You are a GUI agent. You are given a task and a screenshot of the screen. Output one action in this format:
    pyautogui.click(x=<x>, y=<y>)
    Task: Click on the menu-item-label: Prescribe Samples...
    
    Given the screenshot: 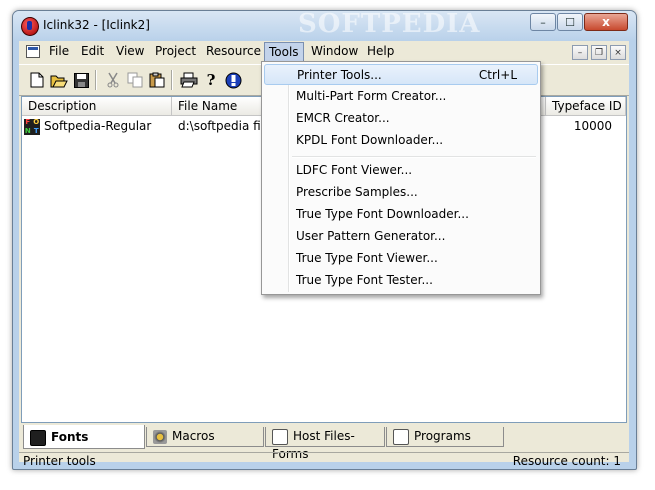 What is the action you would take?
    pyautogui.click(x=357, y=192)
    